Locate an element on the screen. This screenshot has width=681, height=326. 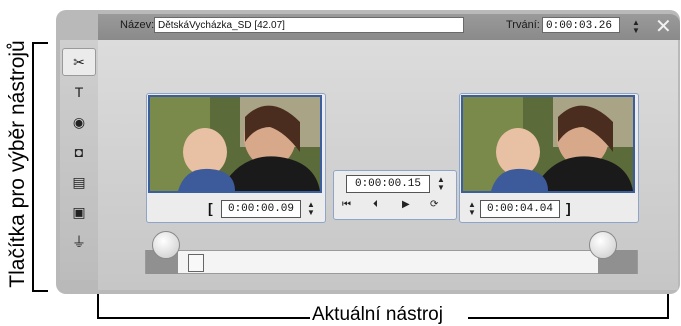
trim-out-handle is located at coordinates (603, 245).